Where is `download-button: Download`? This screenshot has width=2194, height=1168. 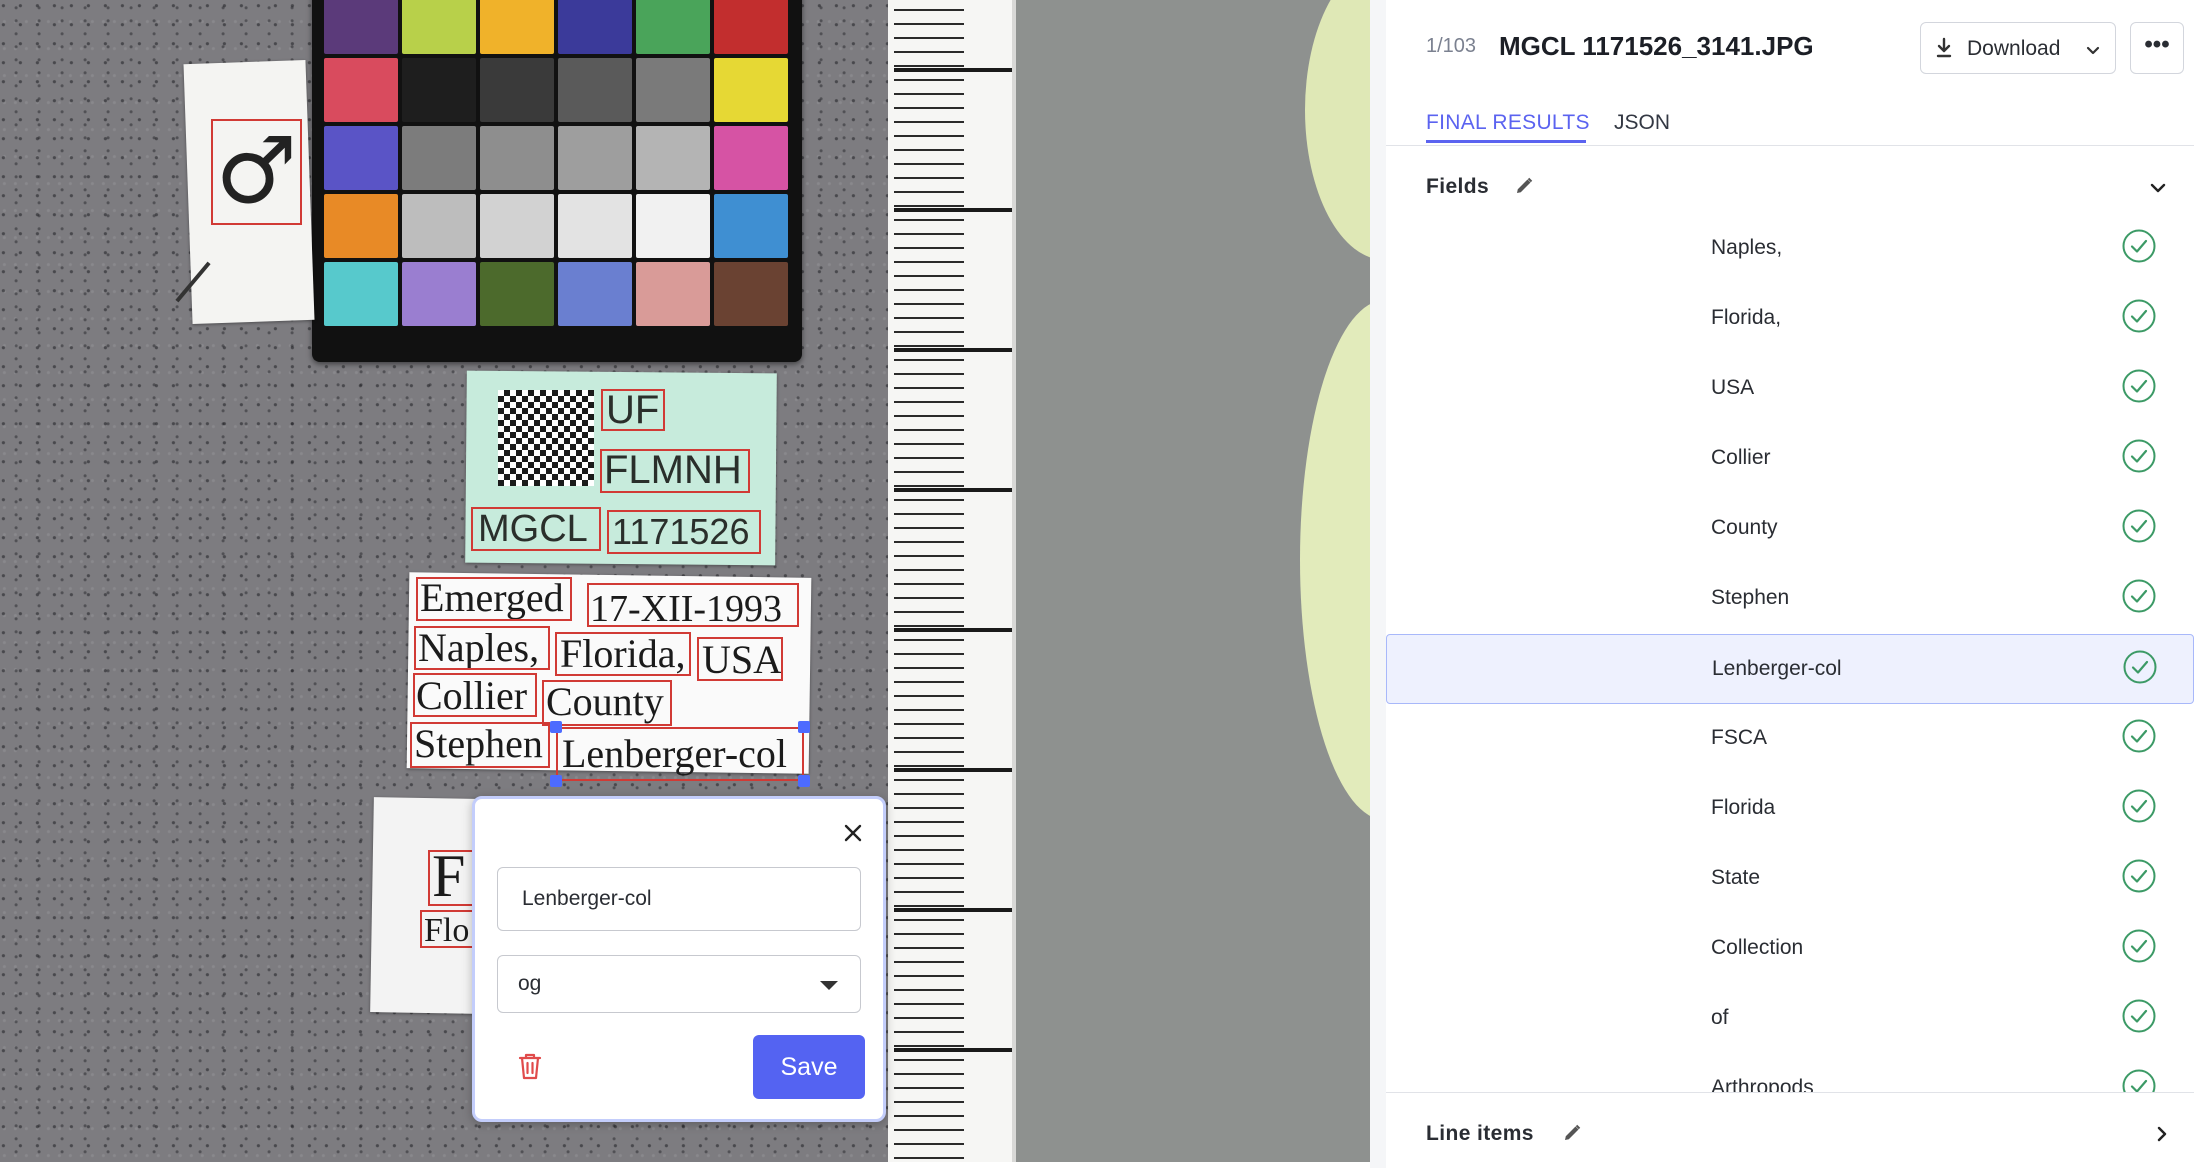
download-button: Download is located at coordinates (2018, 48).